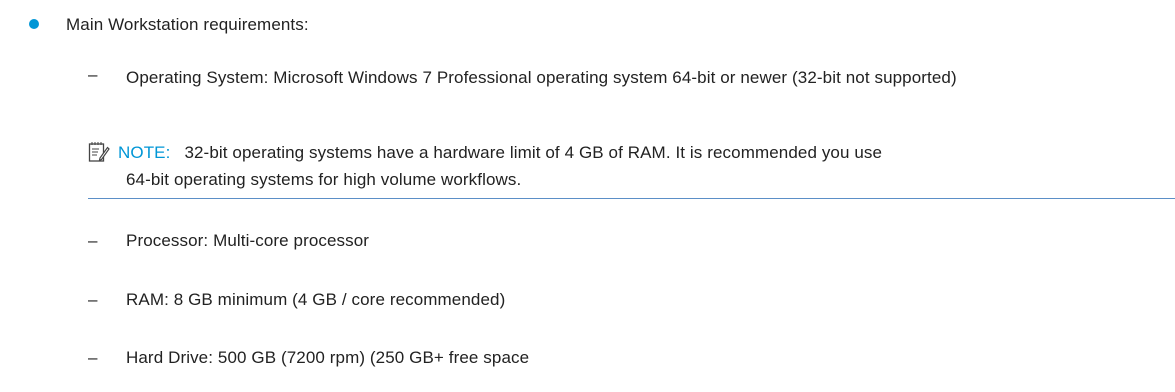 The width and height of the screenshot is (1175, 392). What do you see at coordinates (587, 25) in the screenshot?
I see `main-bullet-item: Main Workstation requirements:` at bounding box center [587, 25].